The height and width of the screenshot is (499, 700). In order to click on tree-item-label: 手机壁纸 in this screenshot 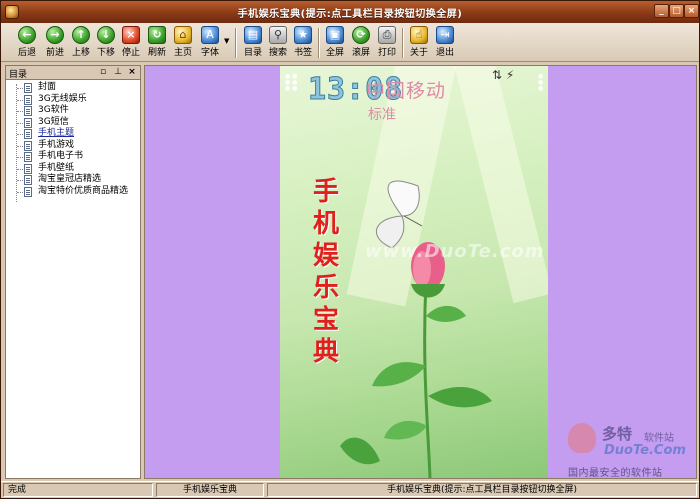, I will do `click(56, 167)`.